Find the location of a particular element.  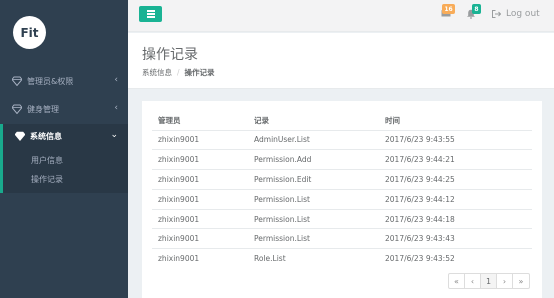

sign-out-icon is located at coordinates (496, 14).